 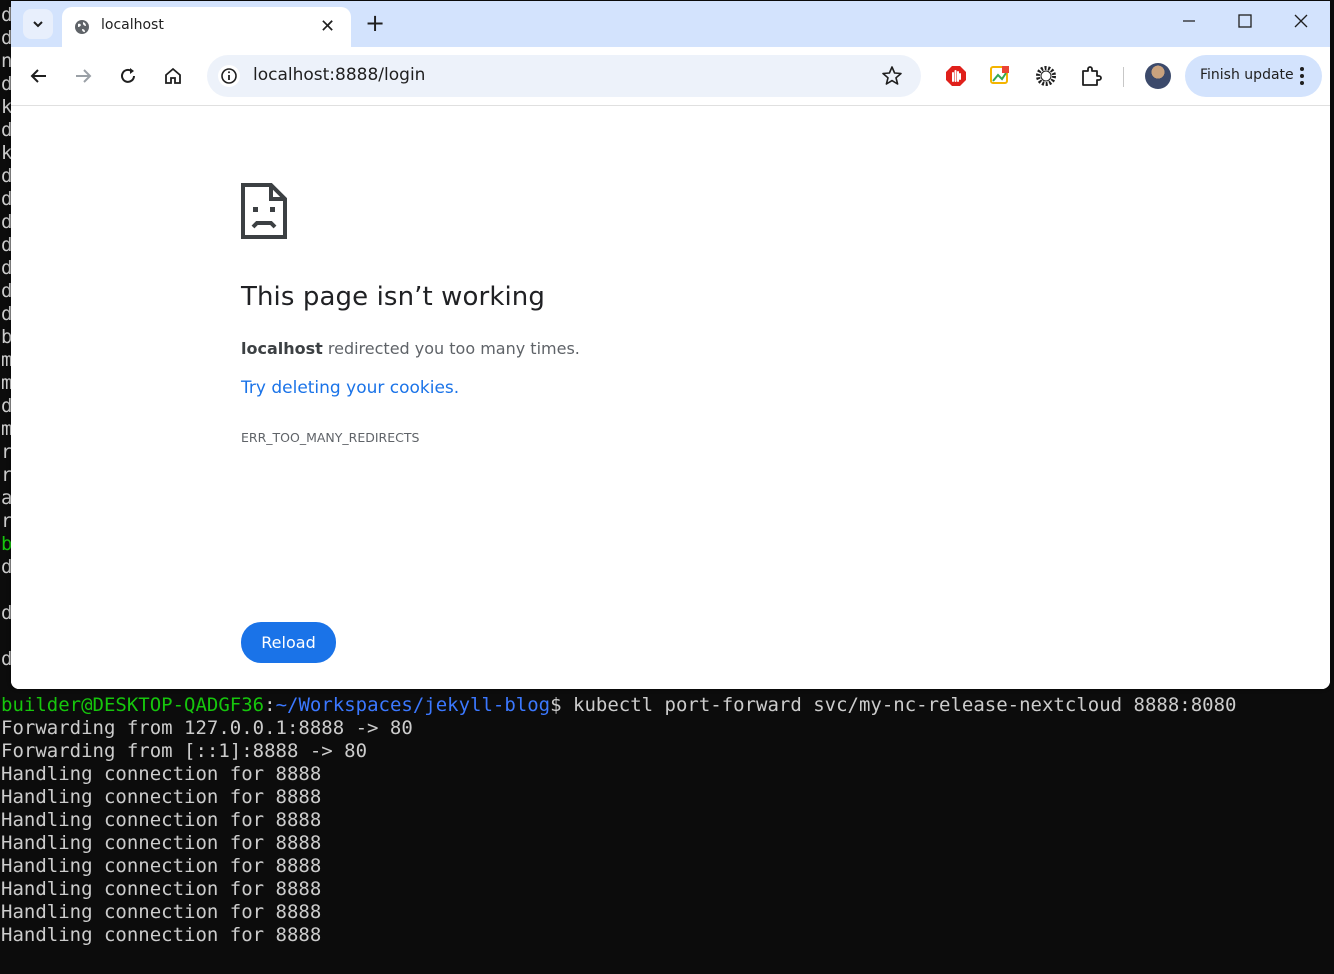 What do you see at coordinates (288, 642) in the screenshot?
I see `reload-button: Reload` at bounding box center [288, 642].